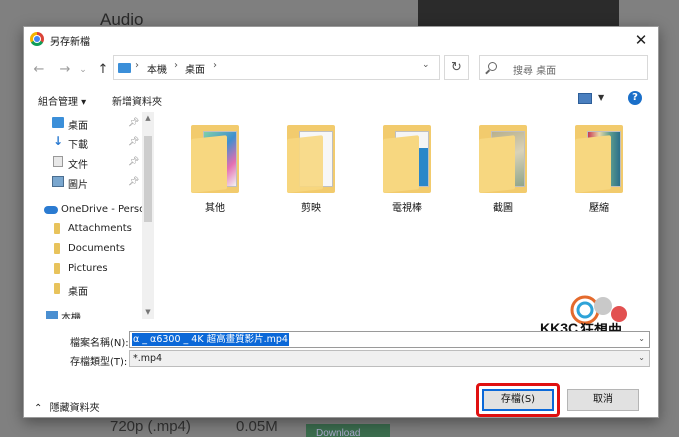 The height and width of the screenshot is (437, 679). I want to click on help-icon: ?, so click(635, 98).